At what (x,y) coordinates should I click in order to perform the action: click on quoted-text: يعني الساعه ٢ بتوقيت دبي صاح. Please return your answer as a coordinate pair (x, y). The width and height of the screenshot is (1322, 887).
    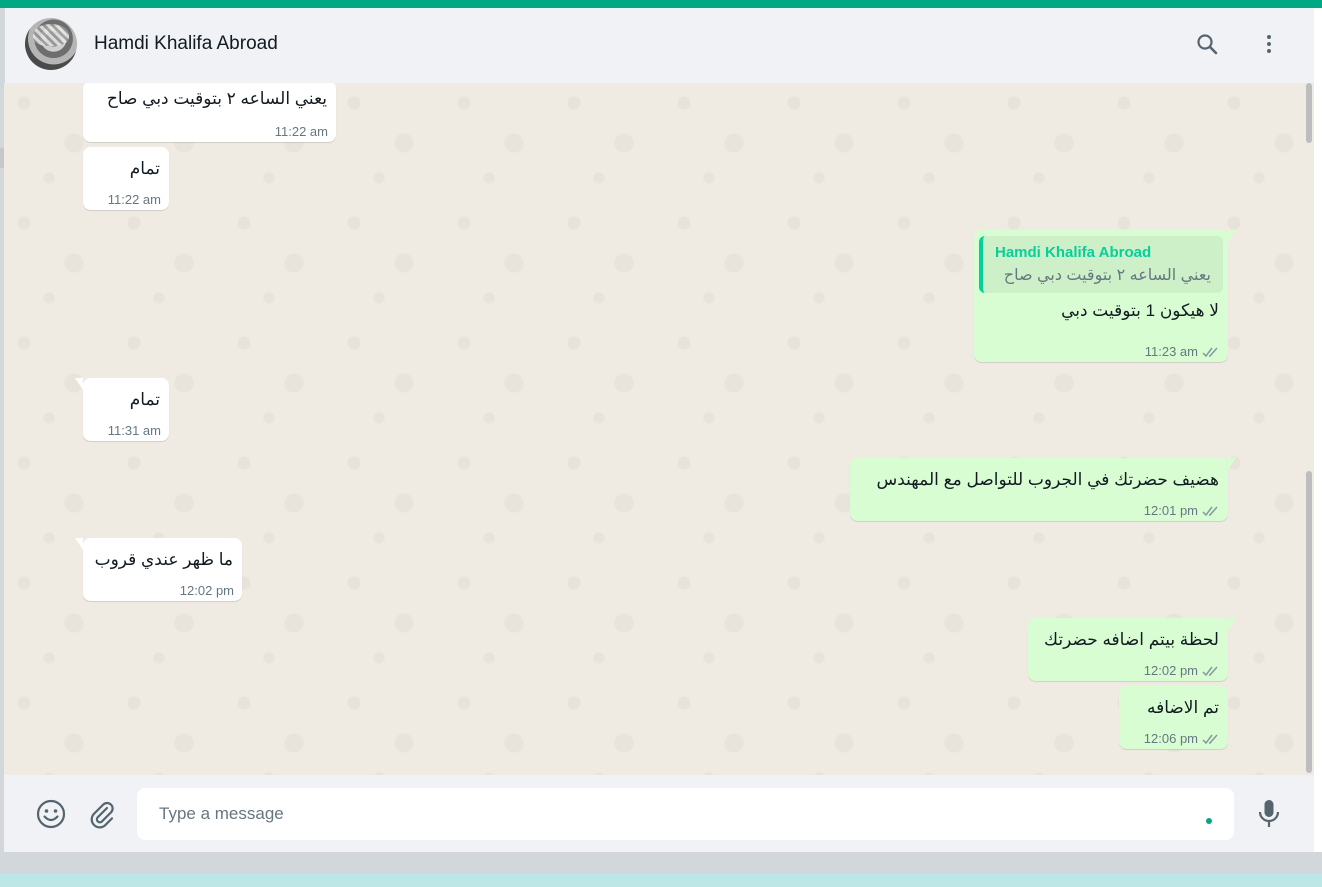
    Looking at the image, I should click on (1107, 275).